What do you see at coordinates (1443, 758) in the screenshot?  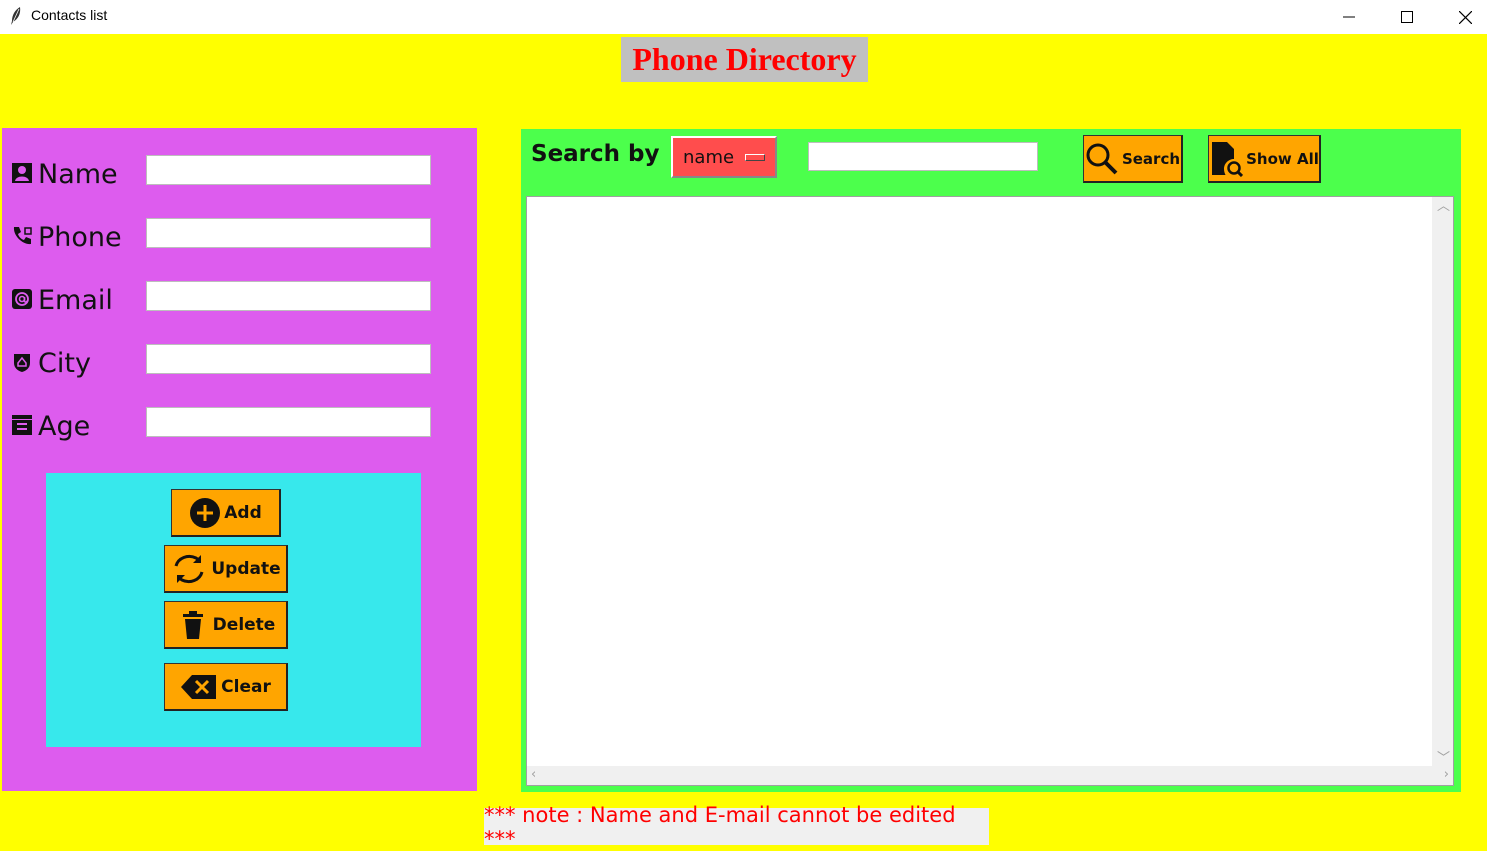 I see `scroll-down-icon: ﹀` at bounding box center [1443, 758].